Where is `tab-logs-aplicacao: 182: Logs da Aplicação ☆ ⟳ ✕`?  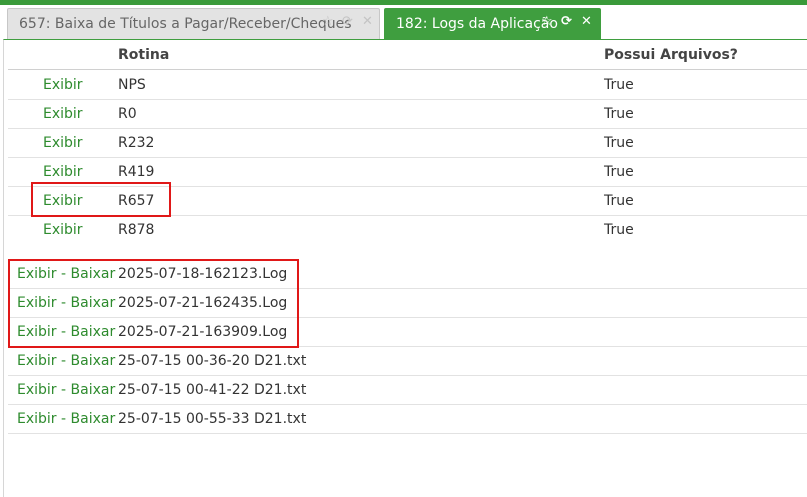 tab-logs-aplicacao: 182: Logs da Aplicação ☆ ⟳ ✕ is located at coordinates (492, 23).